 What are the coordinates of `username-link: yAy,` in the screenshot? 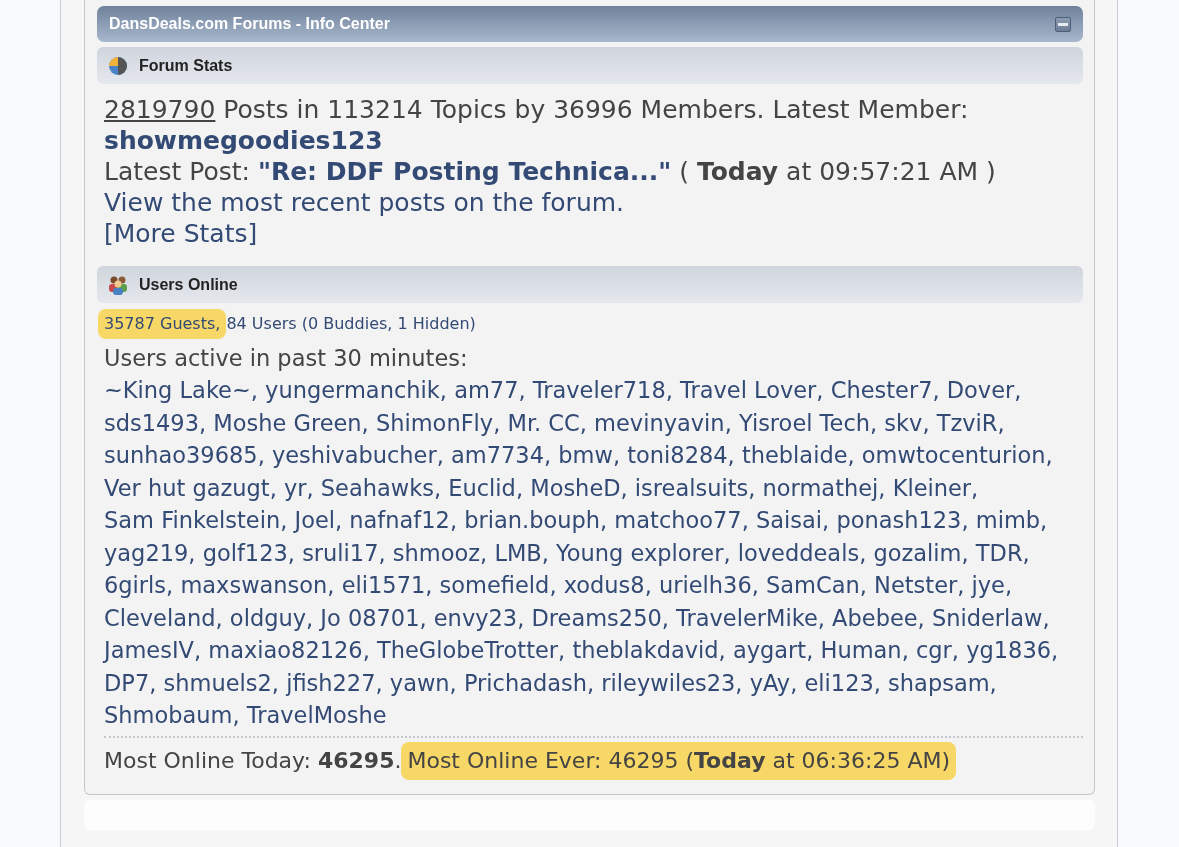 It's located at (773, 682).